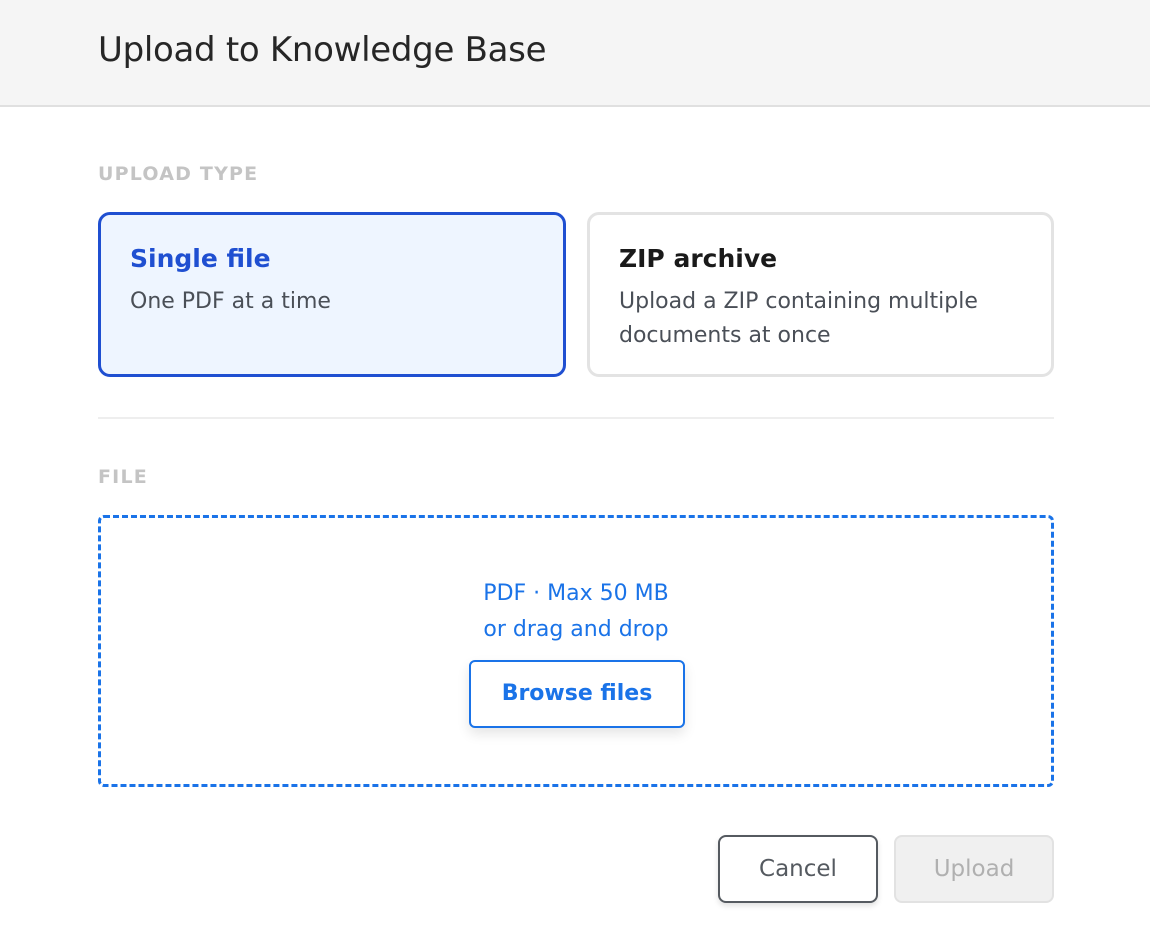 The height and width of the screenshot is (946, 1150). What do you see at coordinates (576, 418) in the screenshot?
I see `section-divider` at bounding box center [576, 418].